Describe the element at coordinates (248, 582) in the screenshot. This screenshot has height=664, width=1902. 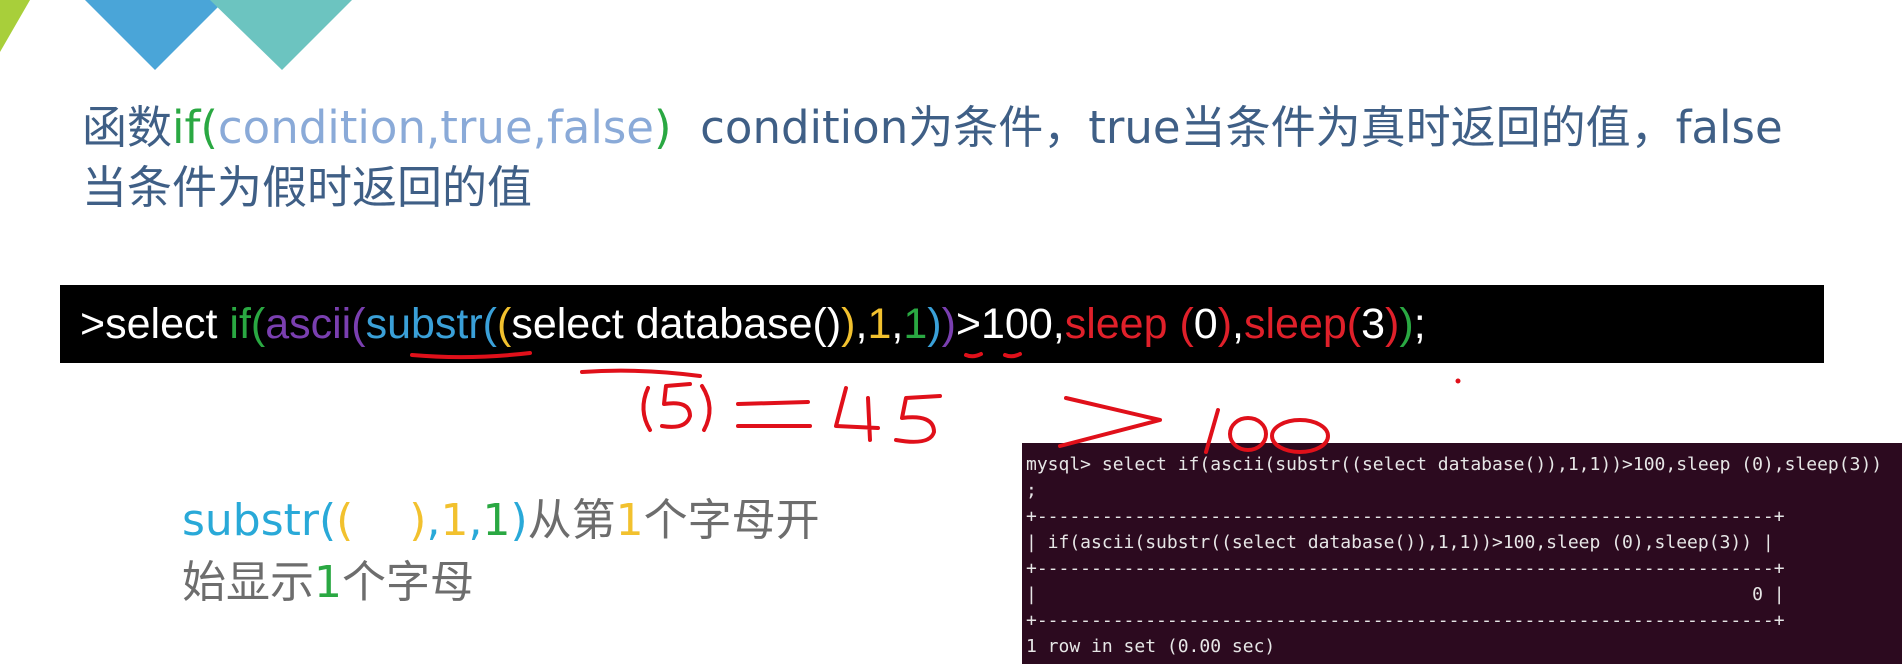
I see `note-segment: 始显示` at that location.